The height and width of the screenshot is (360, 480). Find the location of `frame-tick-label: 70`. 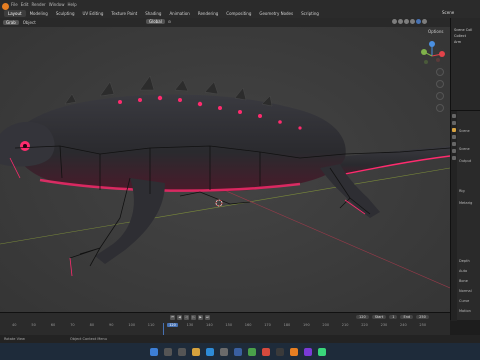

frame-tick-label: 70 is located at coordinates (72, 325).